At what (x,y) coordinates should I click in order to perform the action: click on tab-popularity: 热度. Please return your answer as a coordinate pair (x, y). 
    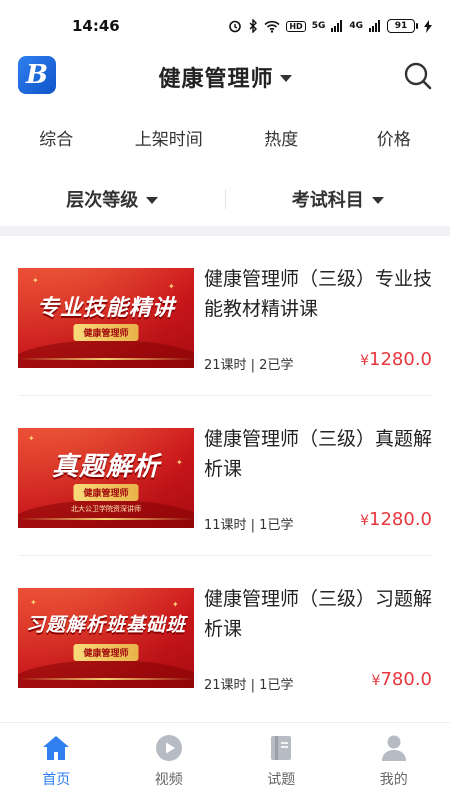
    Looking at the image, I should click on (281, 140).